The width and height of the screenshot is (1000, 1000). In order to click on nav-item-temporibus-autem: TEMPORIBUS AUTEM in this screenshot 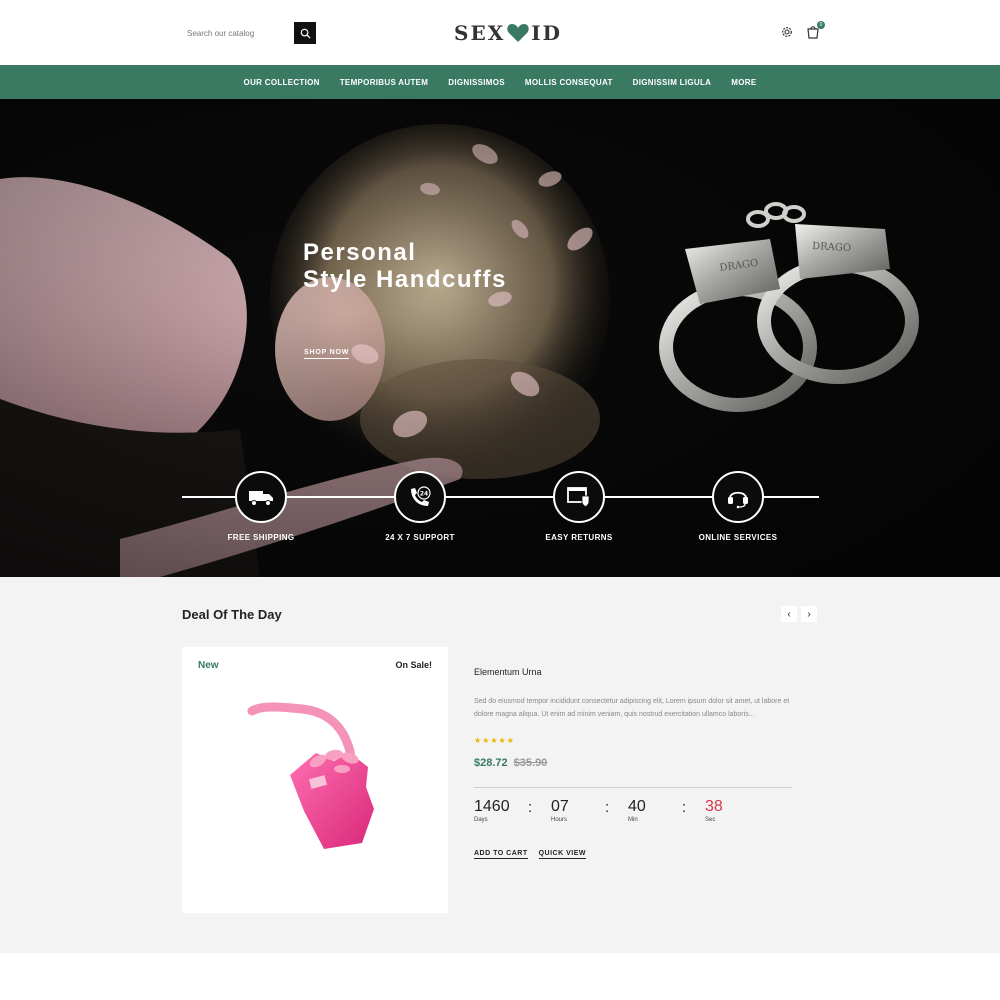, I will do `click(384, 82)`.